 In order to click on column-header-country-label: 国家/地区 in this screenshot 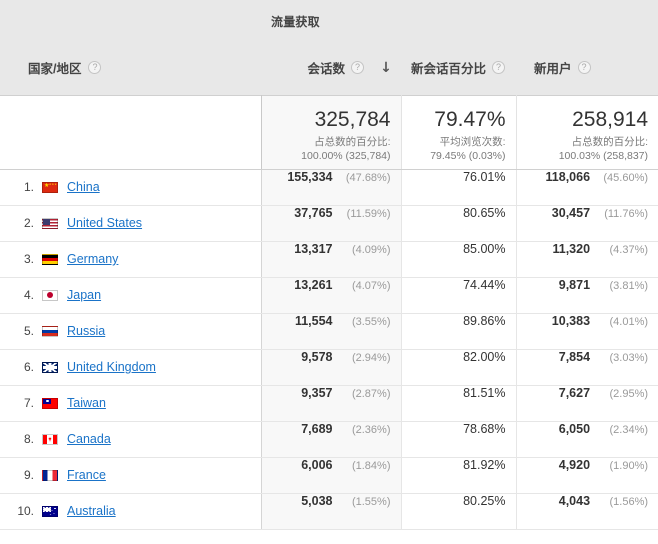, I will do `click(55, 69)`.